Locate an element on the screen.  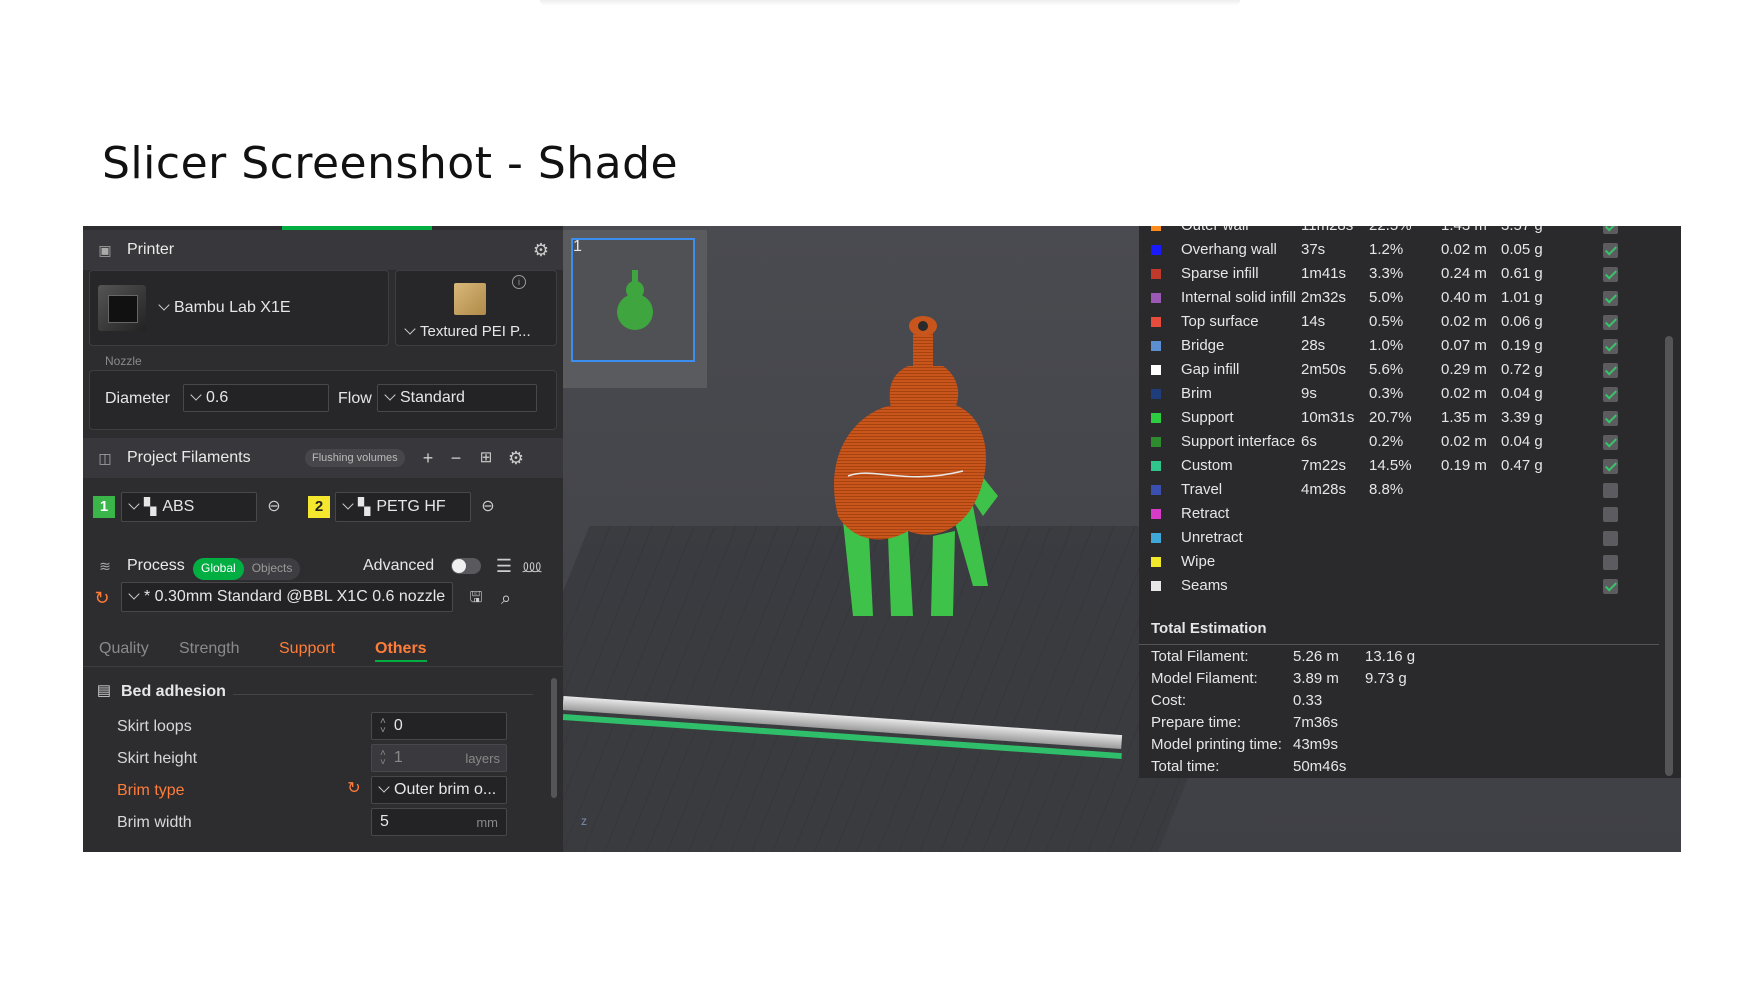
process-profile-dropdown: * 0.30mm Standard @BBL X1C 0.6 nozzle is located at coordinates (287, 597).